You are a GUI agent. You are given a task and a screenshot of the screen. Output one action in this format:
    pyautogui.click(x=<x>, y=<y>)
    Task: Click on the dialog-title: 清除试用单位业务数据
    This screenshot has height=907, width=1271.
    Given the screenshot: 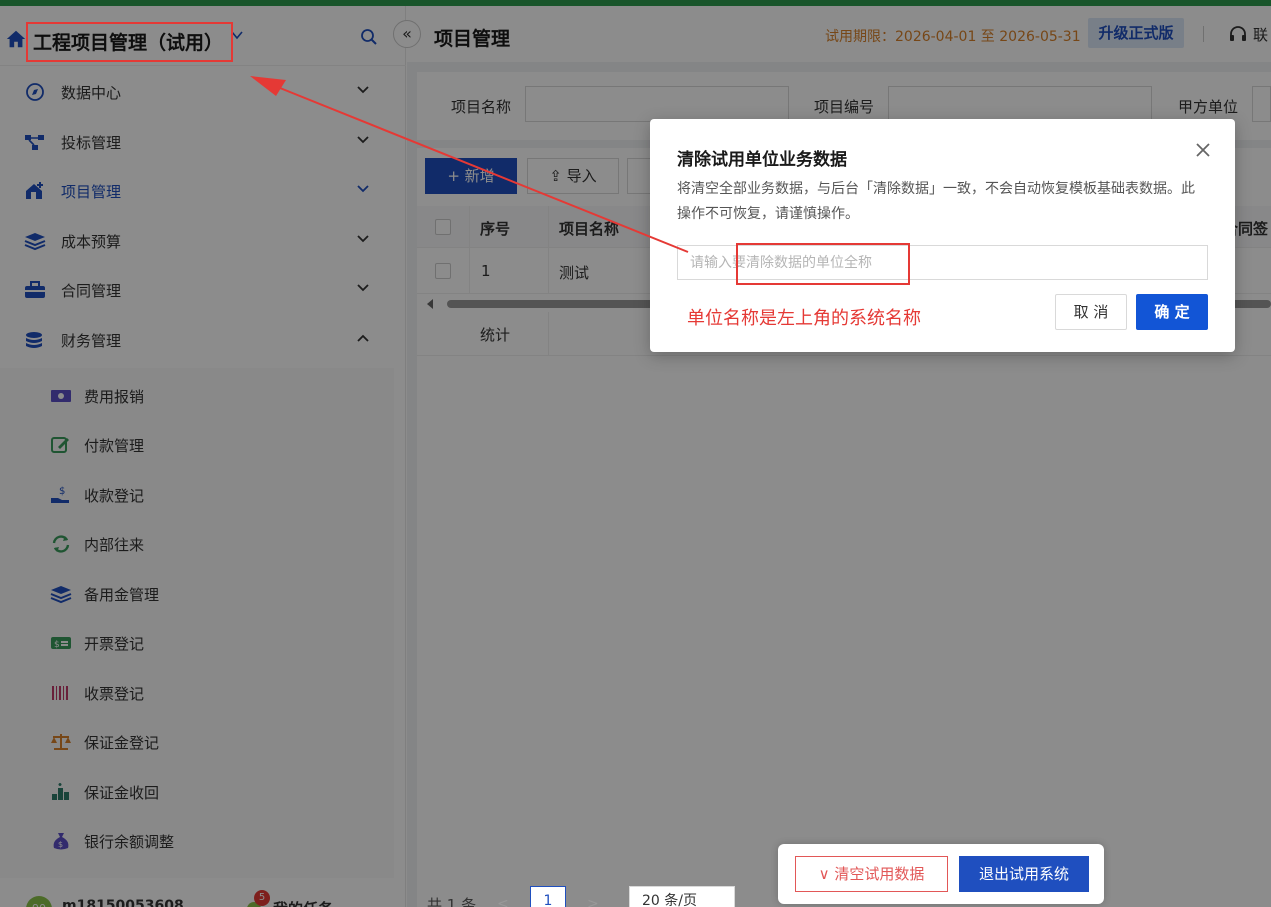 What is the action you would take?
    pyautogui.click(x=762, y=160)
    